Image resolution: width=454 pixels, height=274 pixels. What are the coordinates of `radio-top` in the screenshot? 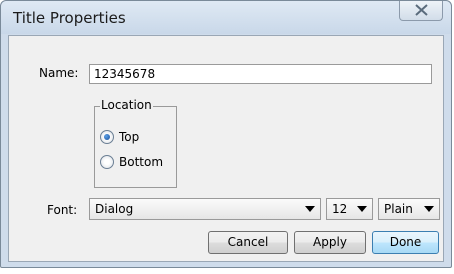 It's located at (107, 137).